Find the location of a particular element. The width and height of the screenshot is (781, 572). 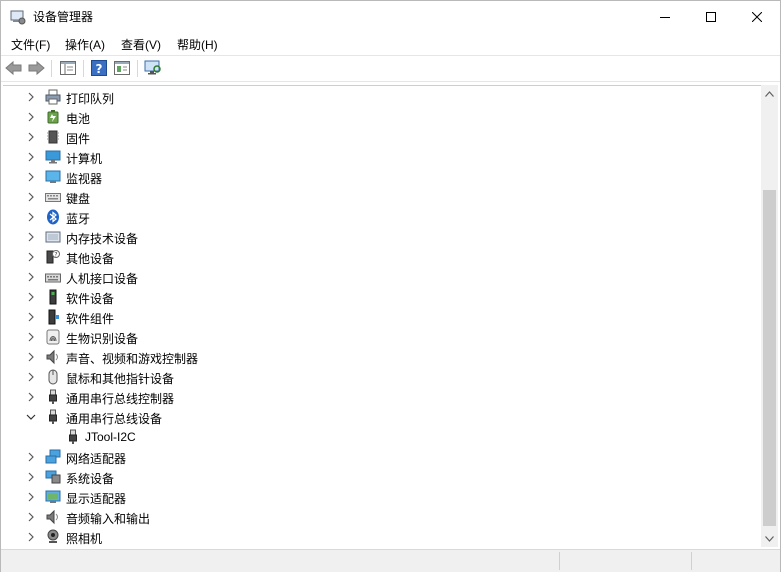

forward-arrow-icon is located at coordinates (36, 68).